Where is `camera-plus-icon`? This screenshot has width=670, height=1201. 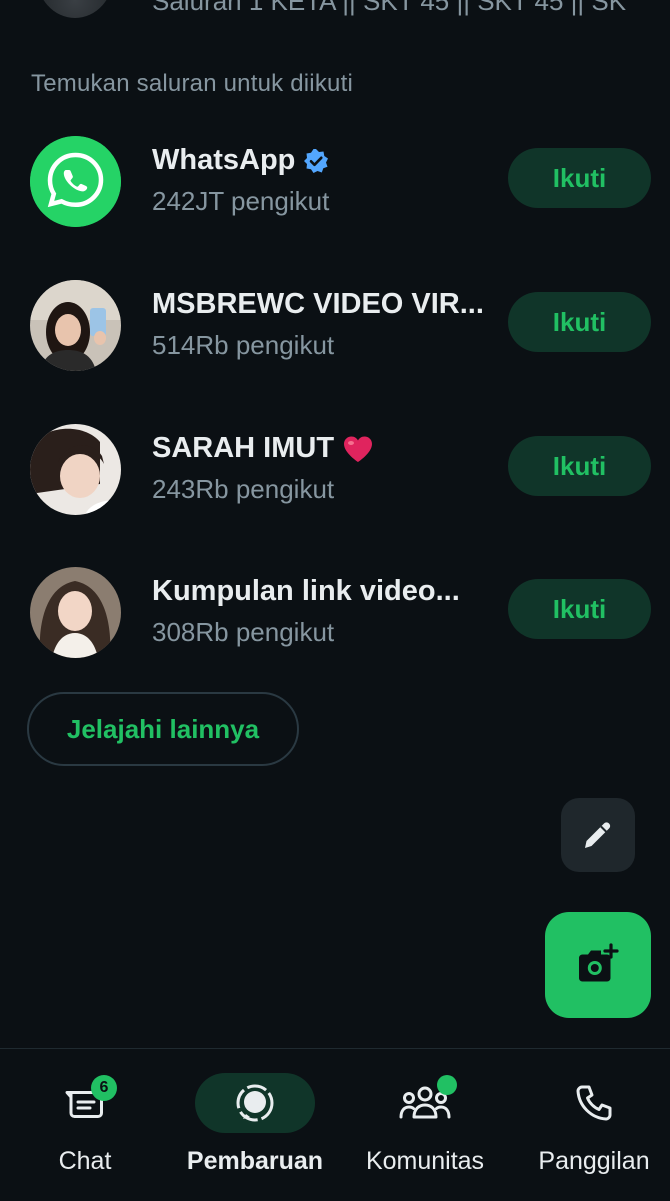
camera-plus-icon is located at coordinates (599, 962).